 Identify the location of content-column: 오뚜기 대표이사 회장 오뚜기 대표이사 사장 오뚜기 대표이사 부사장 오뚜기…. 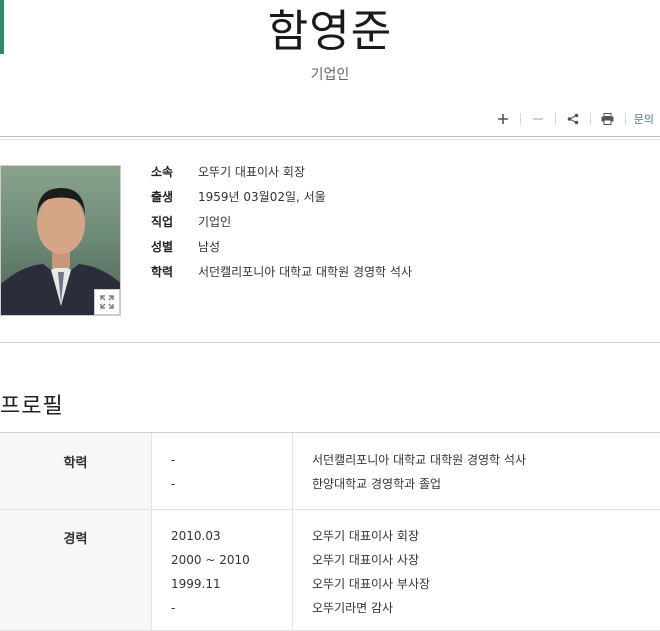
(476, 570).